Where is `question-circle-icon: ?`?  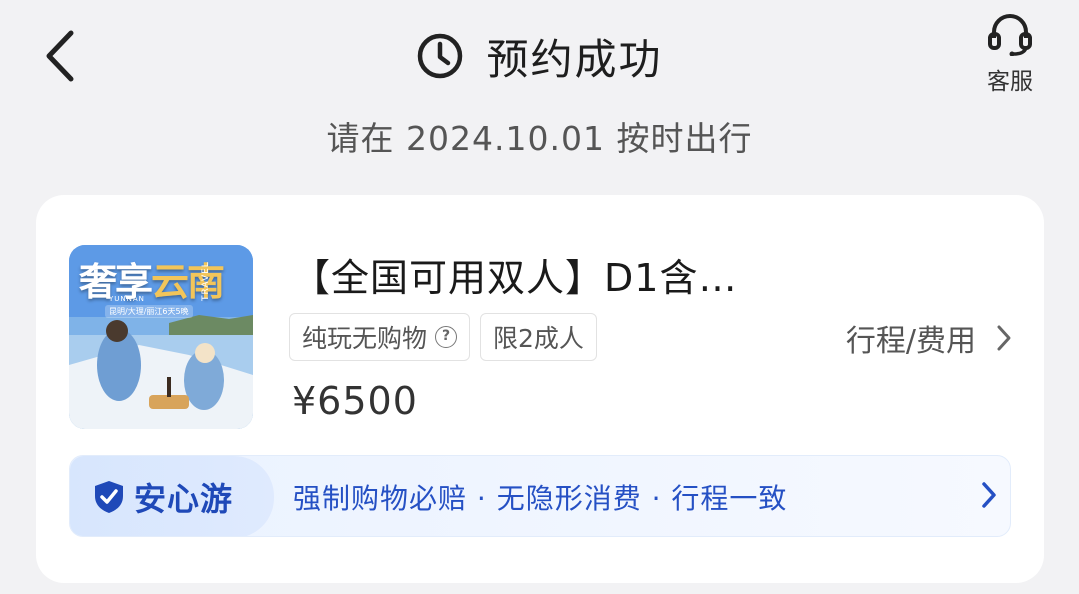 question-circle-icon: ? is located at coordinates (446, 337).